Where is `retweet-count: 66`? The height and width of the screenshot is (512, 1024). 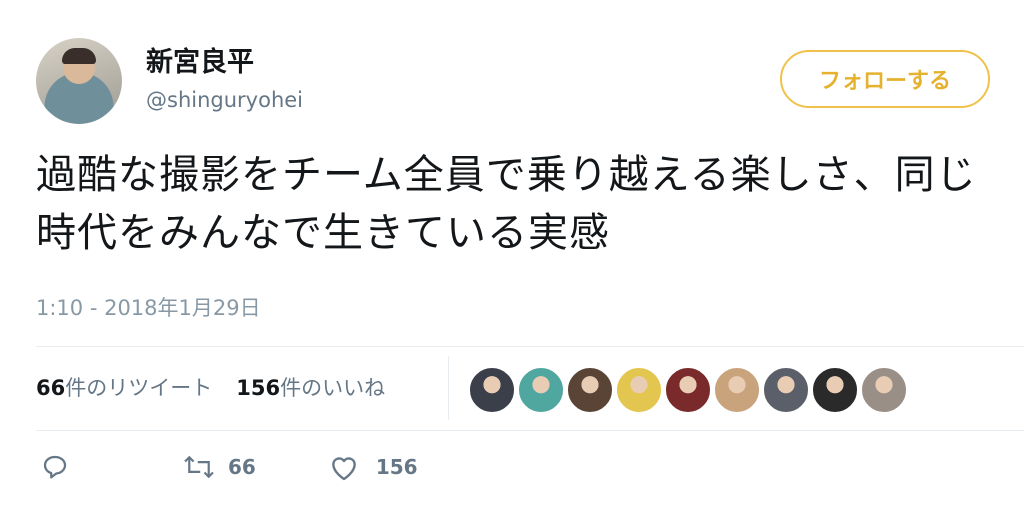
retweet-count: 66 is located at coordinates (242, 467).